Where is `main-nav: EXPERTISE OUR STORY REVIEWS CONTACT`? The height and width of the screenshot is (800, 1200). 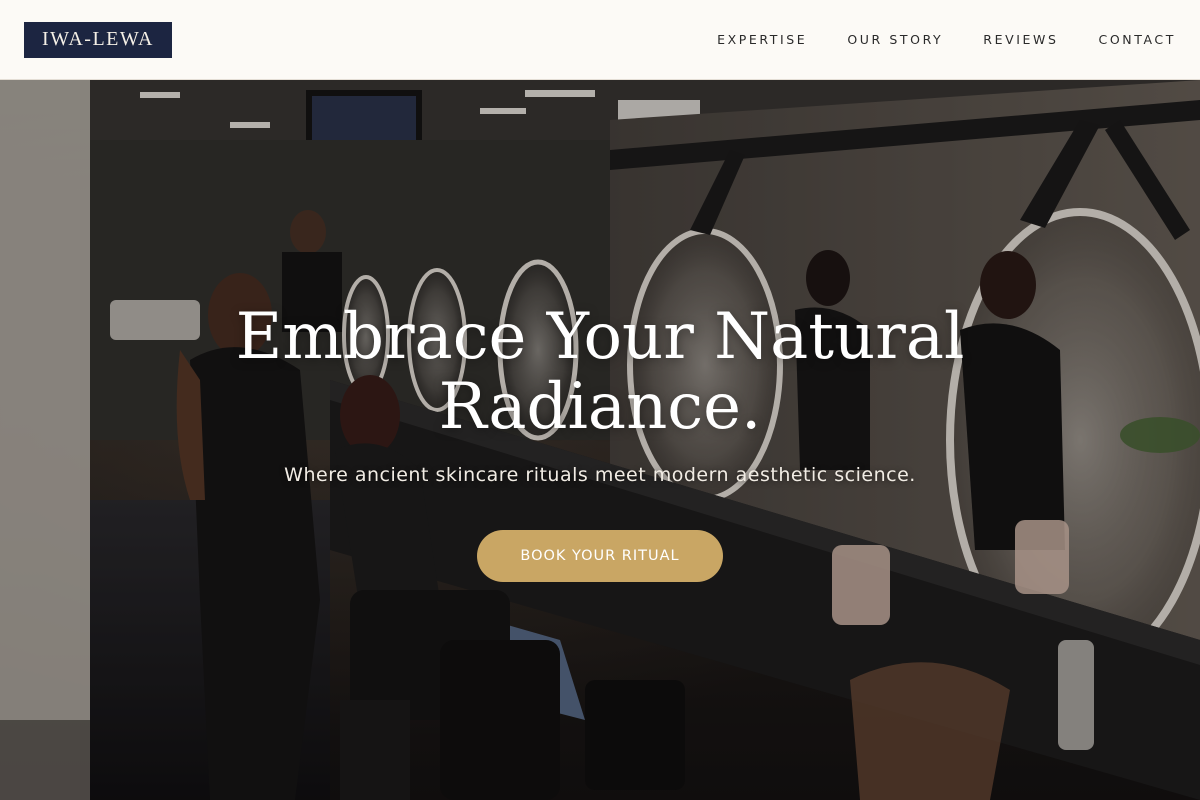
main-nav: EXPERTISE OUR STORY REVIEWS CONTACT is located at coordinates (946, 39).